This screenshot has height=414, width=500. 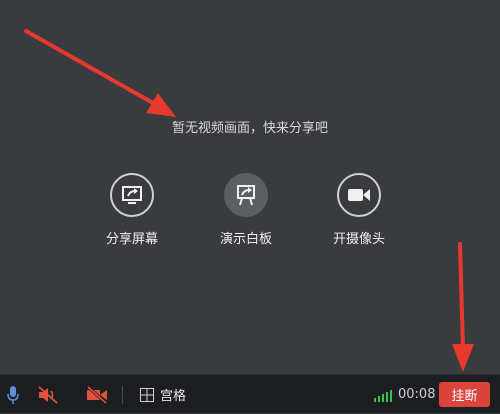 I want to click on call-timer: 00:08, so click(x=416, y=394).